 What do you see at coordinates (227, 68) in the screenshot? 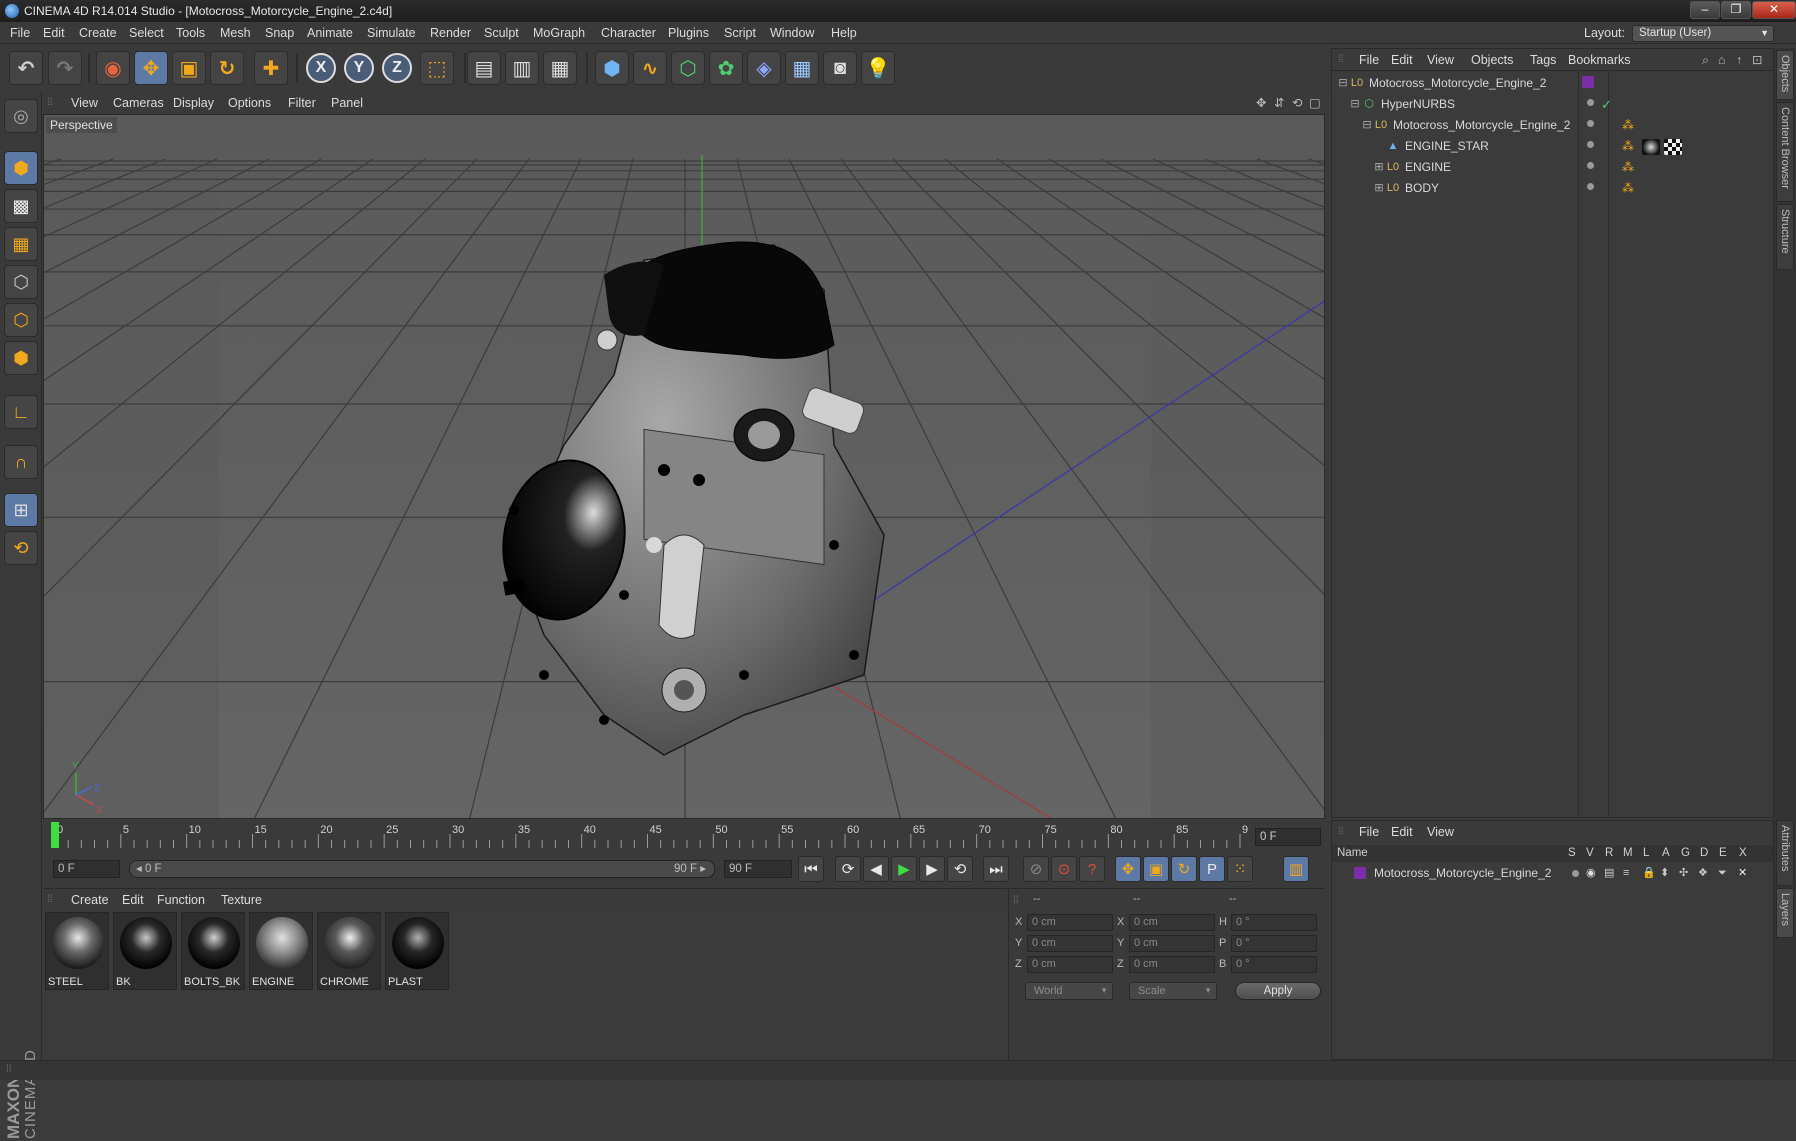
I see `rotate-tool-button: ↻` at bounding box center [227, 68].